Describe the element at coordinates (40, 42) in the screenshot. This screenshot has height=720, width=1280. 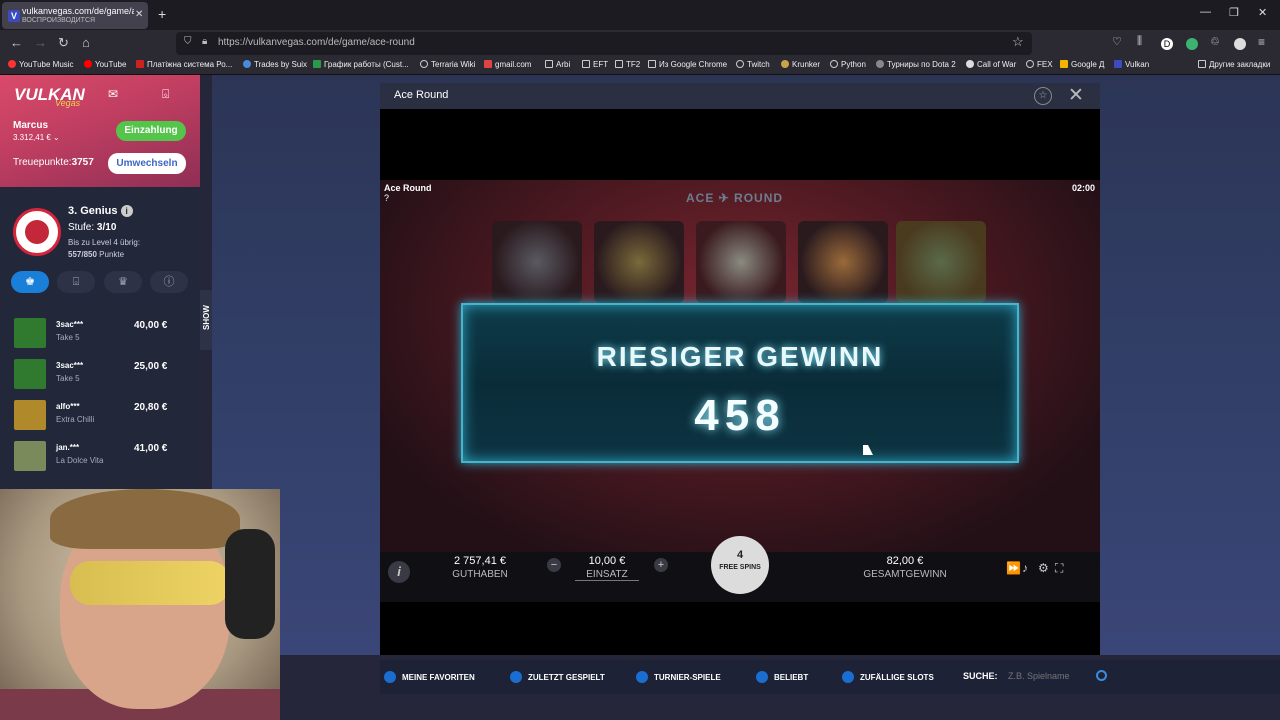
I see `forward-icon: →` at that location.